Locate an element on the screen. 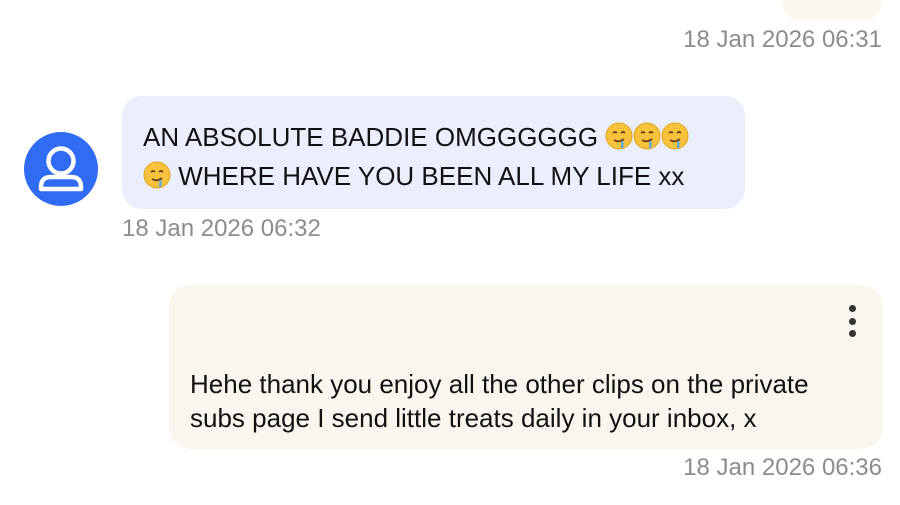  message-timestamp: 18 Jan 2026 06:31 is located at coordinates (782, 39).